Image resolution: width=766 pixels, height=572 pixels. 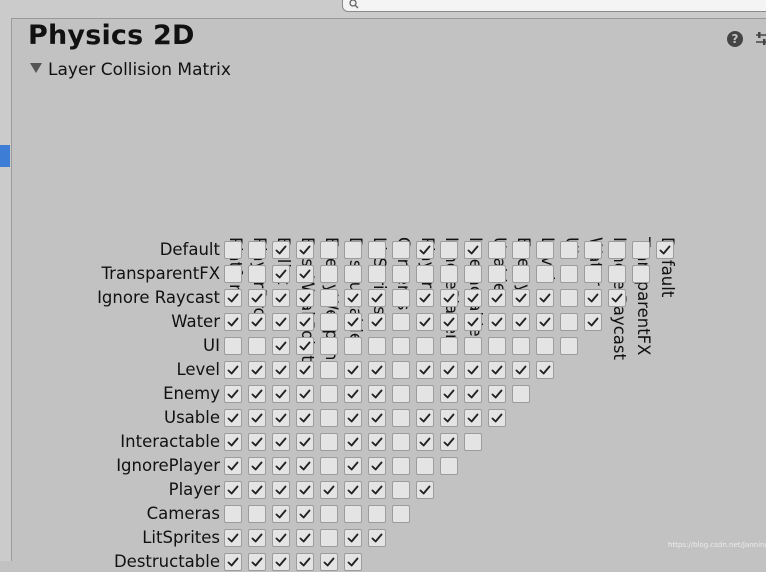 What do you see at coordinates (233, 274) in the screenshot?
I see `collision-toggle-transparentfx-platform` at bounding box center [233, 274].